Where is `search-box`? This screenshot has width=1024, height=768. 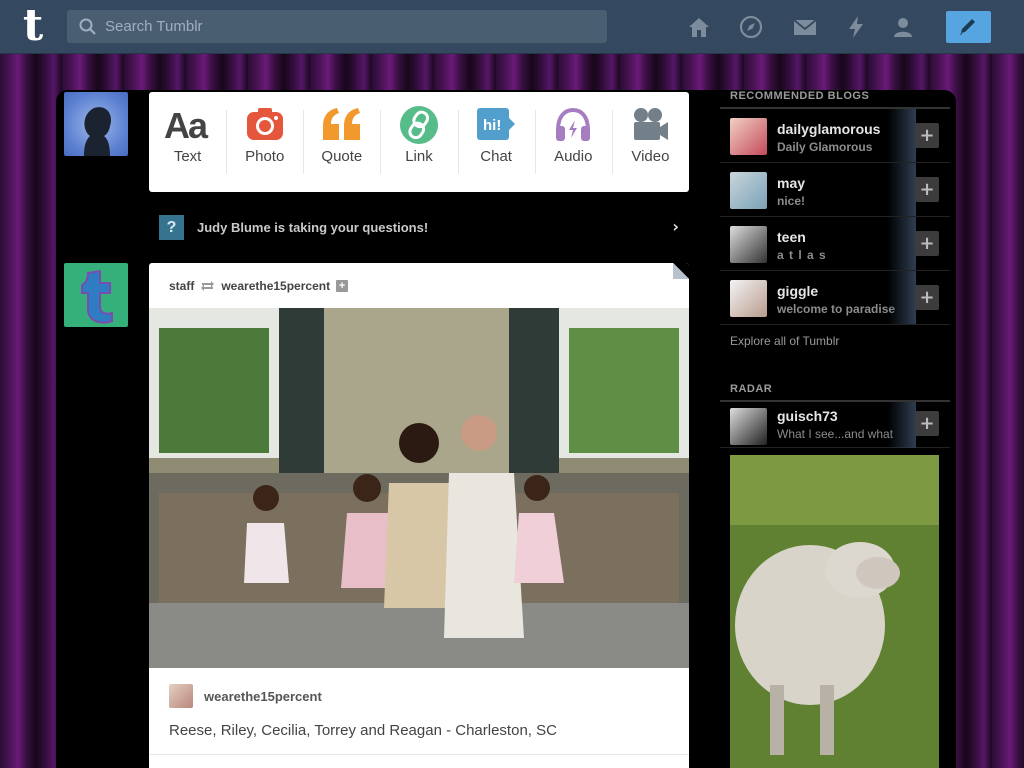 search-box is located at coordinates (337, 26).